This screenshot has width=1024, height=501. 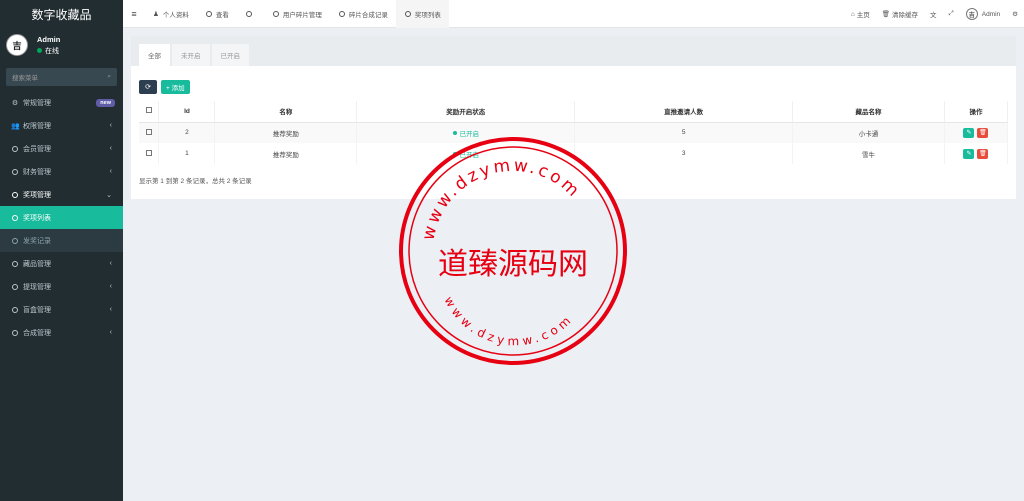 What do you see at coordinates (109, 76) in the screenshot?
I see `search-icon: ⌕` at bounding box center [109, 76].